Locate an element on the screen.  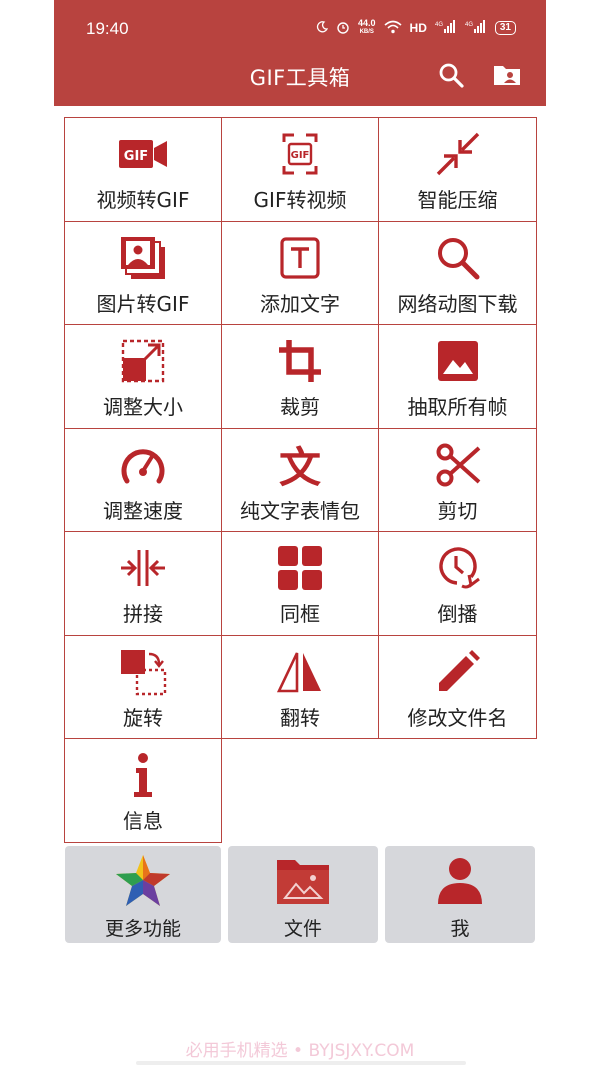
app-bar: 19:40 44.0 KB/S HD 4G 4G 31 GIF工具箱 is located at coordinates (300, 53).